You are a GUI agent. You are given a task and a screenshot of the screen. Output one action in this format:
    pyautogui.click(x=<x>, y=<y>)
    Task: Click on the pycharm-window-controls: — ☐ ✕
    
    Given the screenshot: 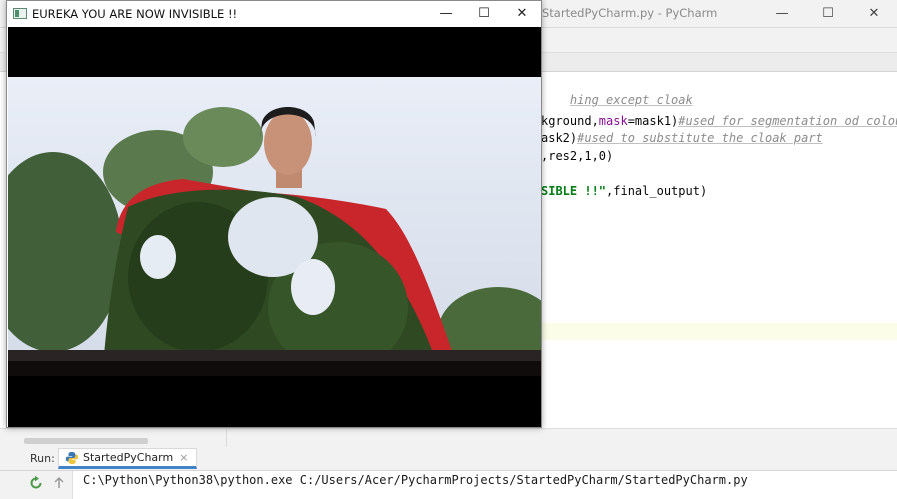 What is the action you would take?
    pyautogui.click(x=828, y=13)
    